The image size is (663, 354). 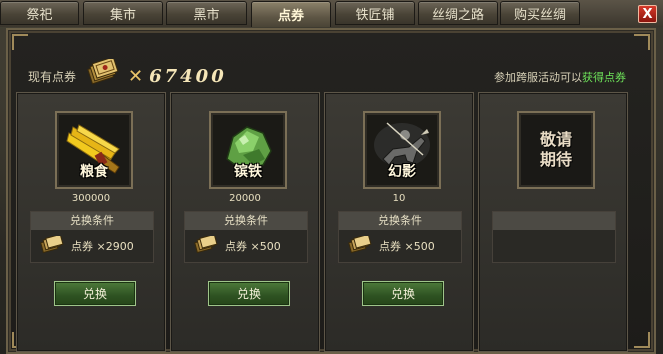 I want to click on close-icon: X, so click(x=647, y=14).